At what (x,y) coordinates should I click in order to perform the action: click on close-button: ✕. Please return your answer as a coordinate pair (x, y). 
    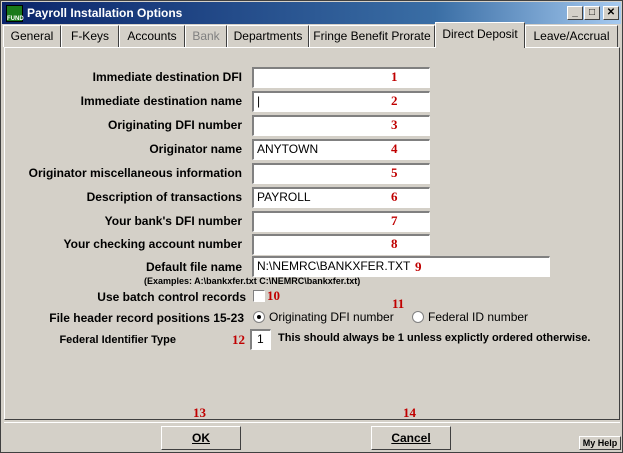
    Looking at the image, I should click on (611, 13).